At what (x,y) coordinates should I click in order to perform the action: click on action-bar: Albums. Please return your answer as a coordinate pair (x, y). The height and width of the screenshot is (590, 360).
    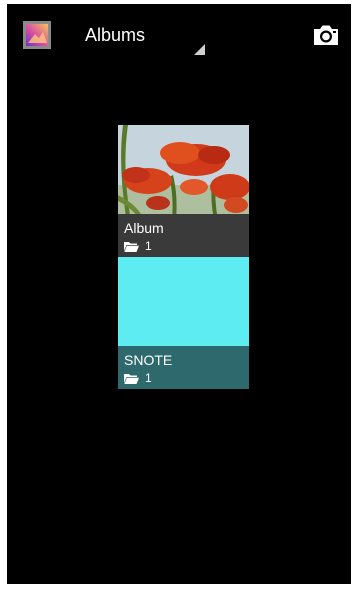
    Looking at the image, I should click on (179, 32).